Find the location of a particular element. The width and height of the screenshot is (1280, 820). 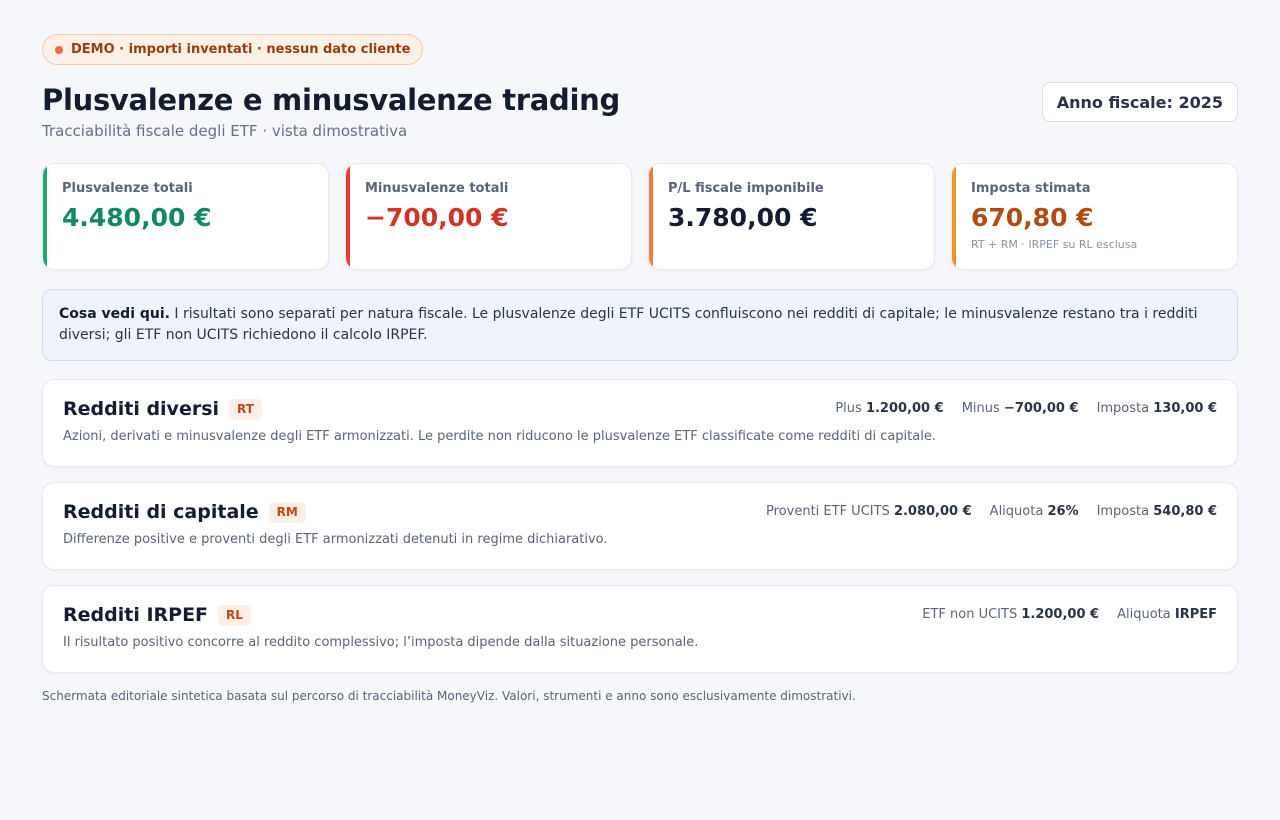

section-stats: ETF non UCITS 1.200,00 € Aliquota IRPEF is located at coordinates (1069, 614).